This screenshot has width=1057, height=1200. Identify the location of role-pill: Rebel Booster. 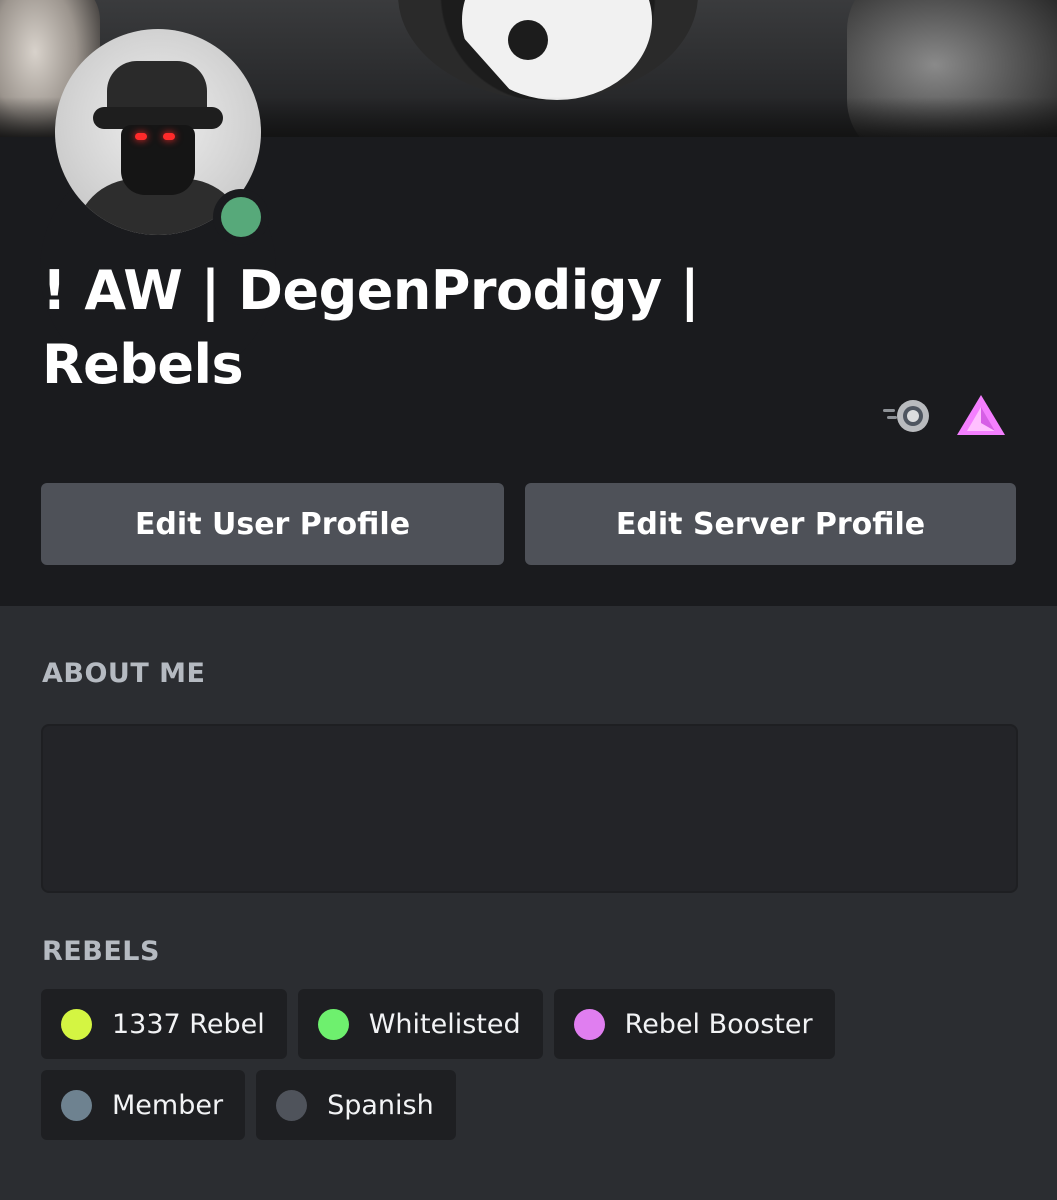
(694, 1024).